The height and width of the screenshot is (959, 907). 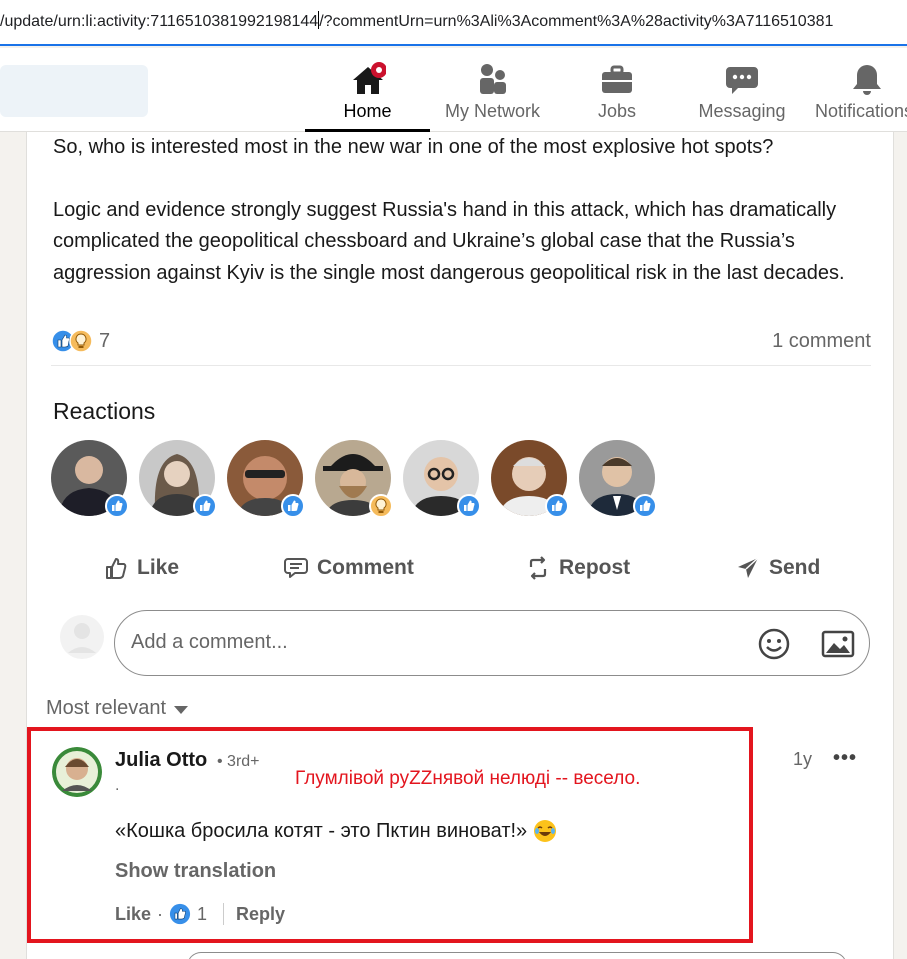 What do you see at coordinates (104, 411) in the screenshot?
I see `reactions-title: Reactions` at bounding box center [104, 411].